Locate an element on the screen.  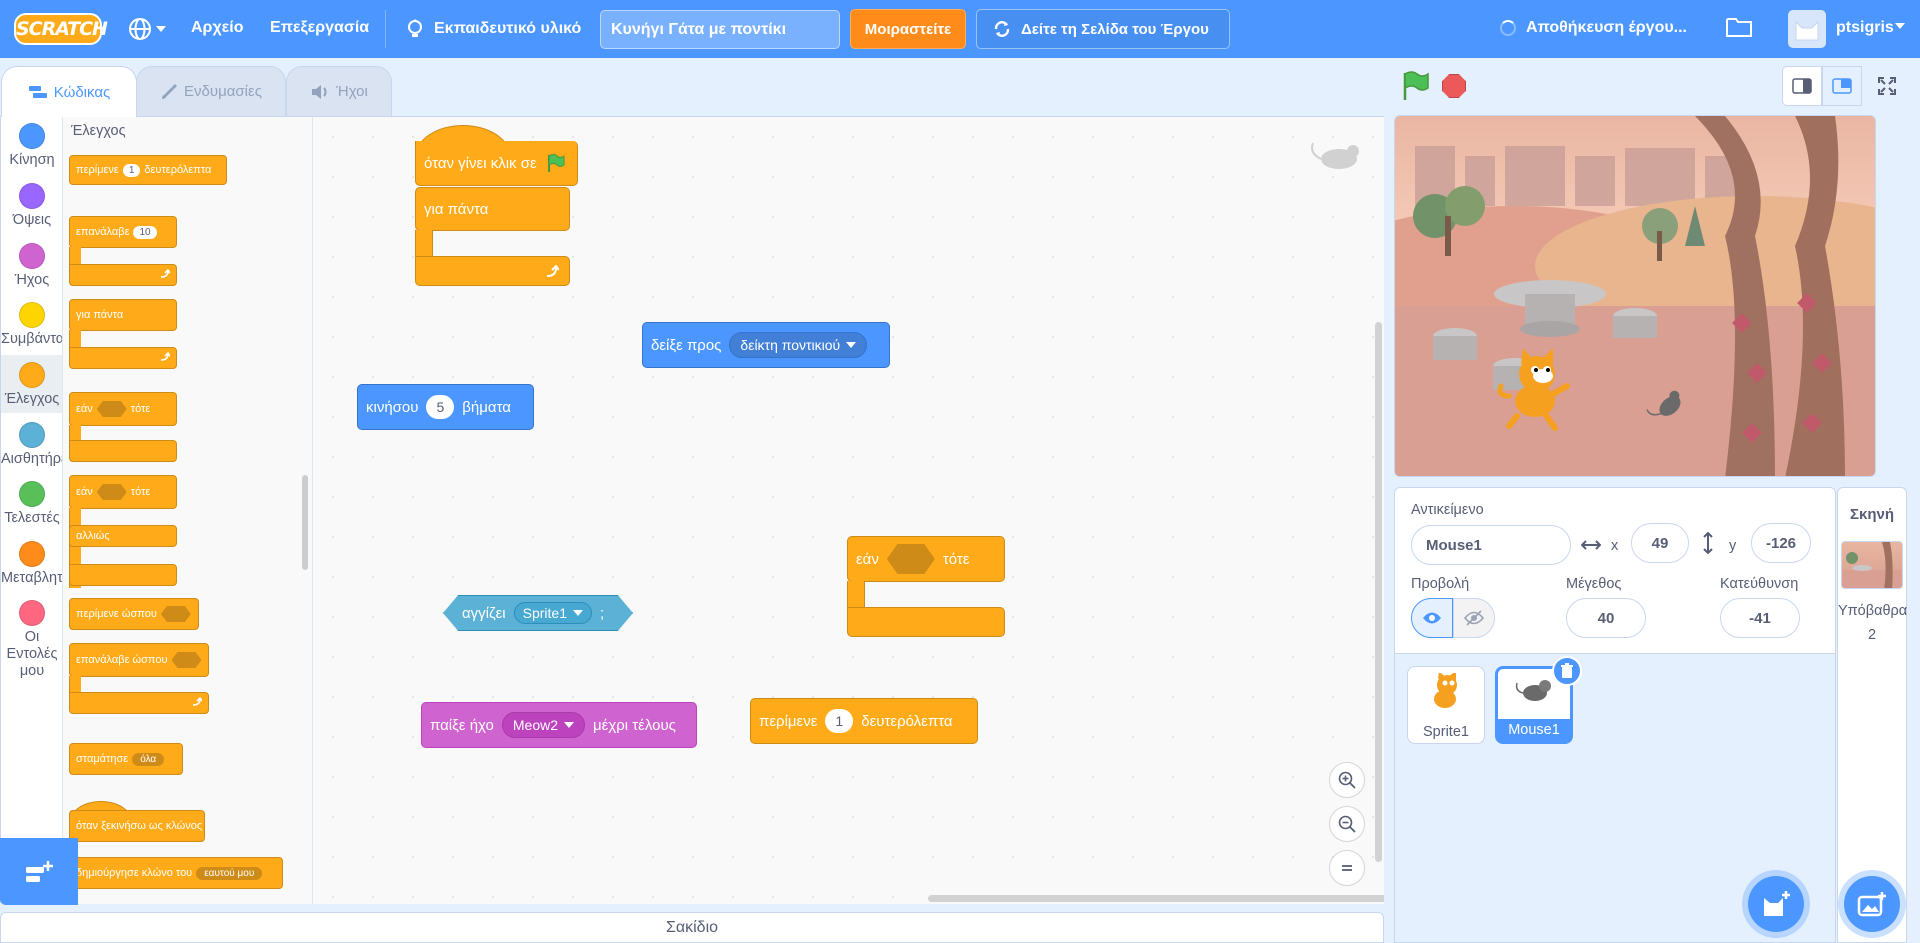
wait-seconds-block: περίμενε 1 δευτερόλεπτα is located at coordinates (864, 721).